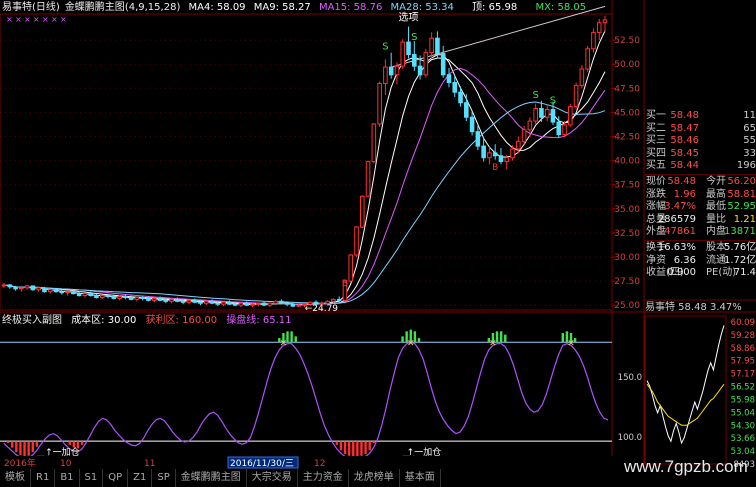 The image size is (756, 487). Describe the element at coordinates (716, 207) in the screenshot. I see `quote-stat-label: 最低` at that location.